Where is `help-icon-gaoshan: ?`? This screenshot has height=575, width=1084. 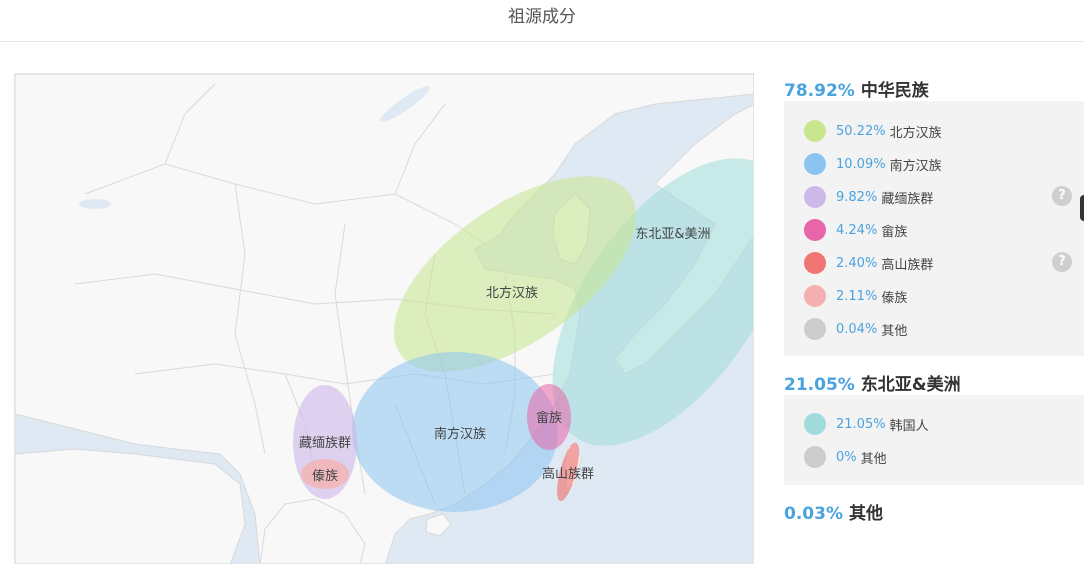 help-icon-gaoshan: ? is located at coordinates (1062, 262).